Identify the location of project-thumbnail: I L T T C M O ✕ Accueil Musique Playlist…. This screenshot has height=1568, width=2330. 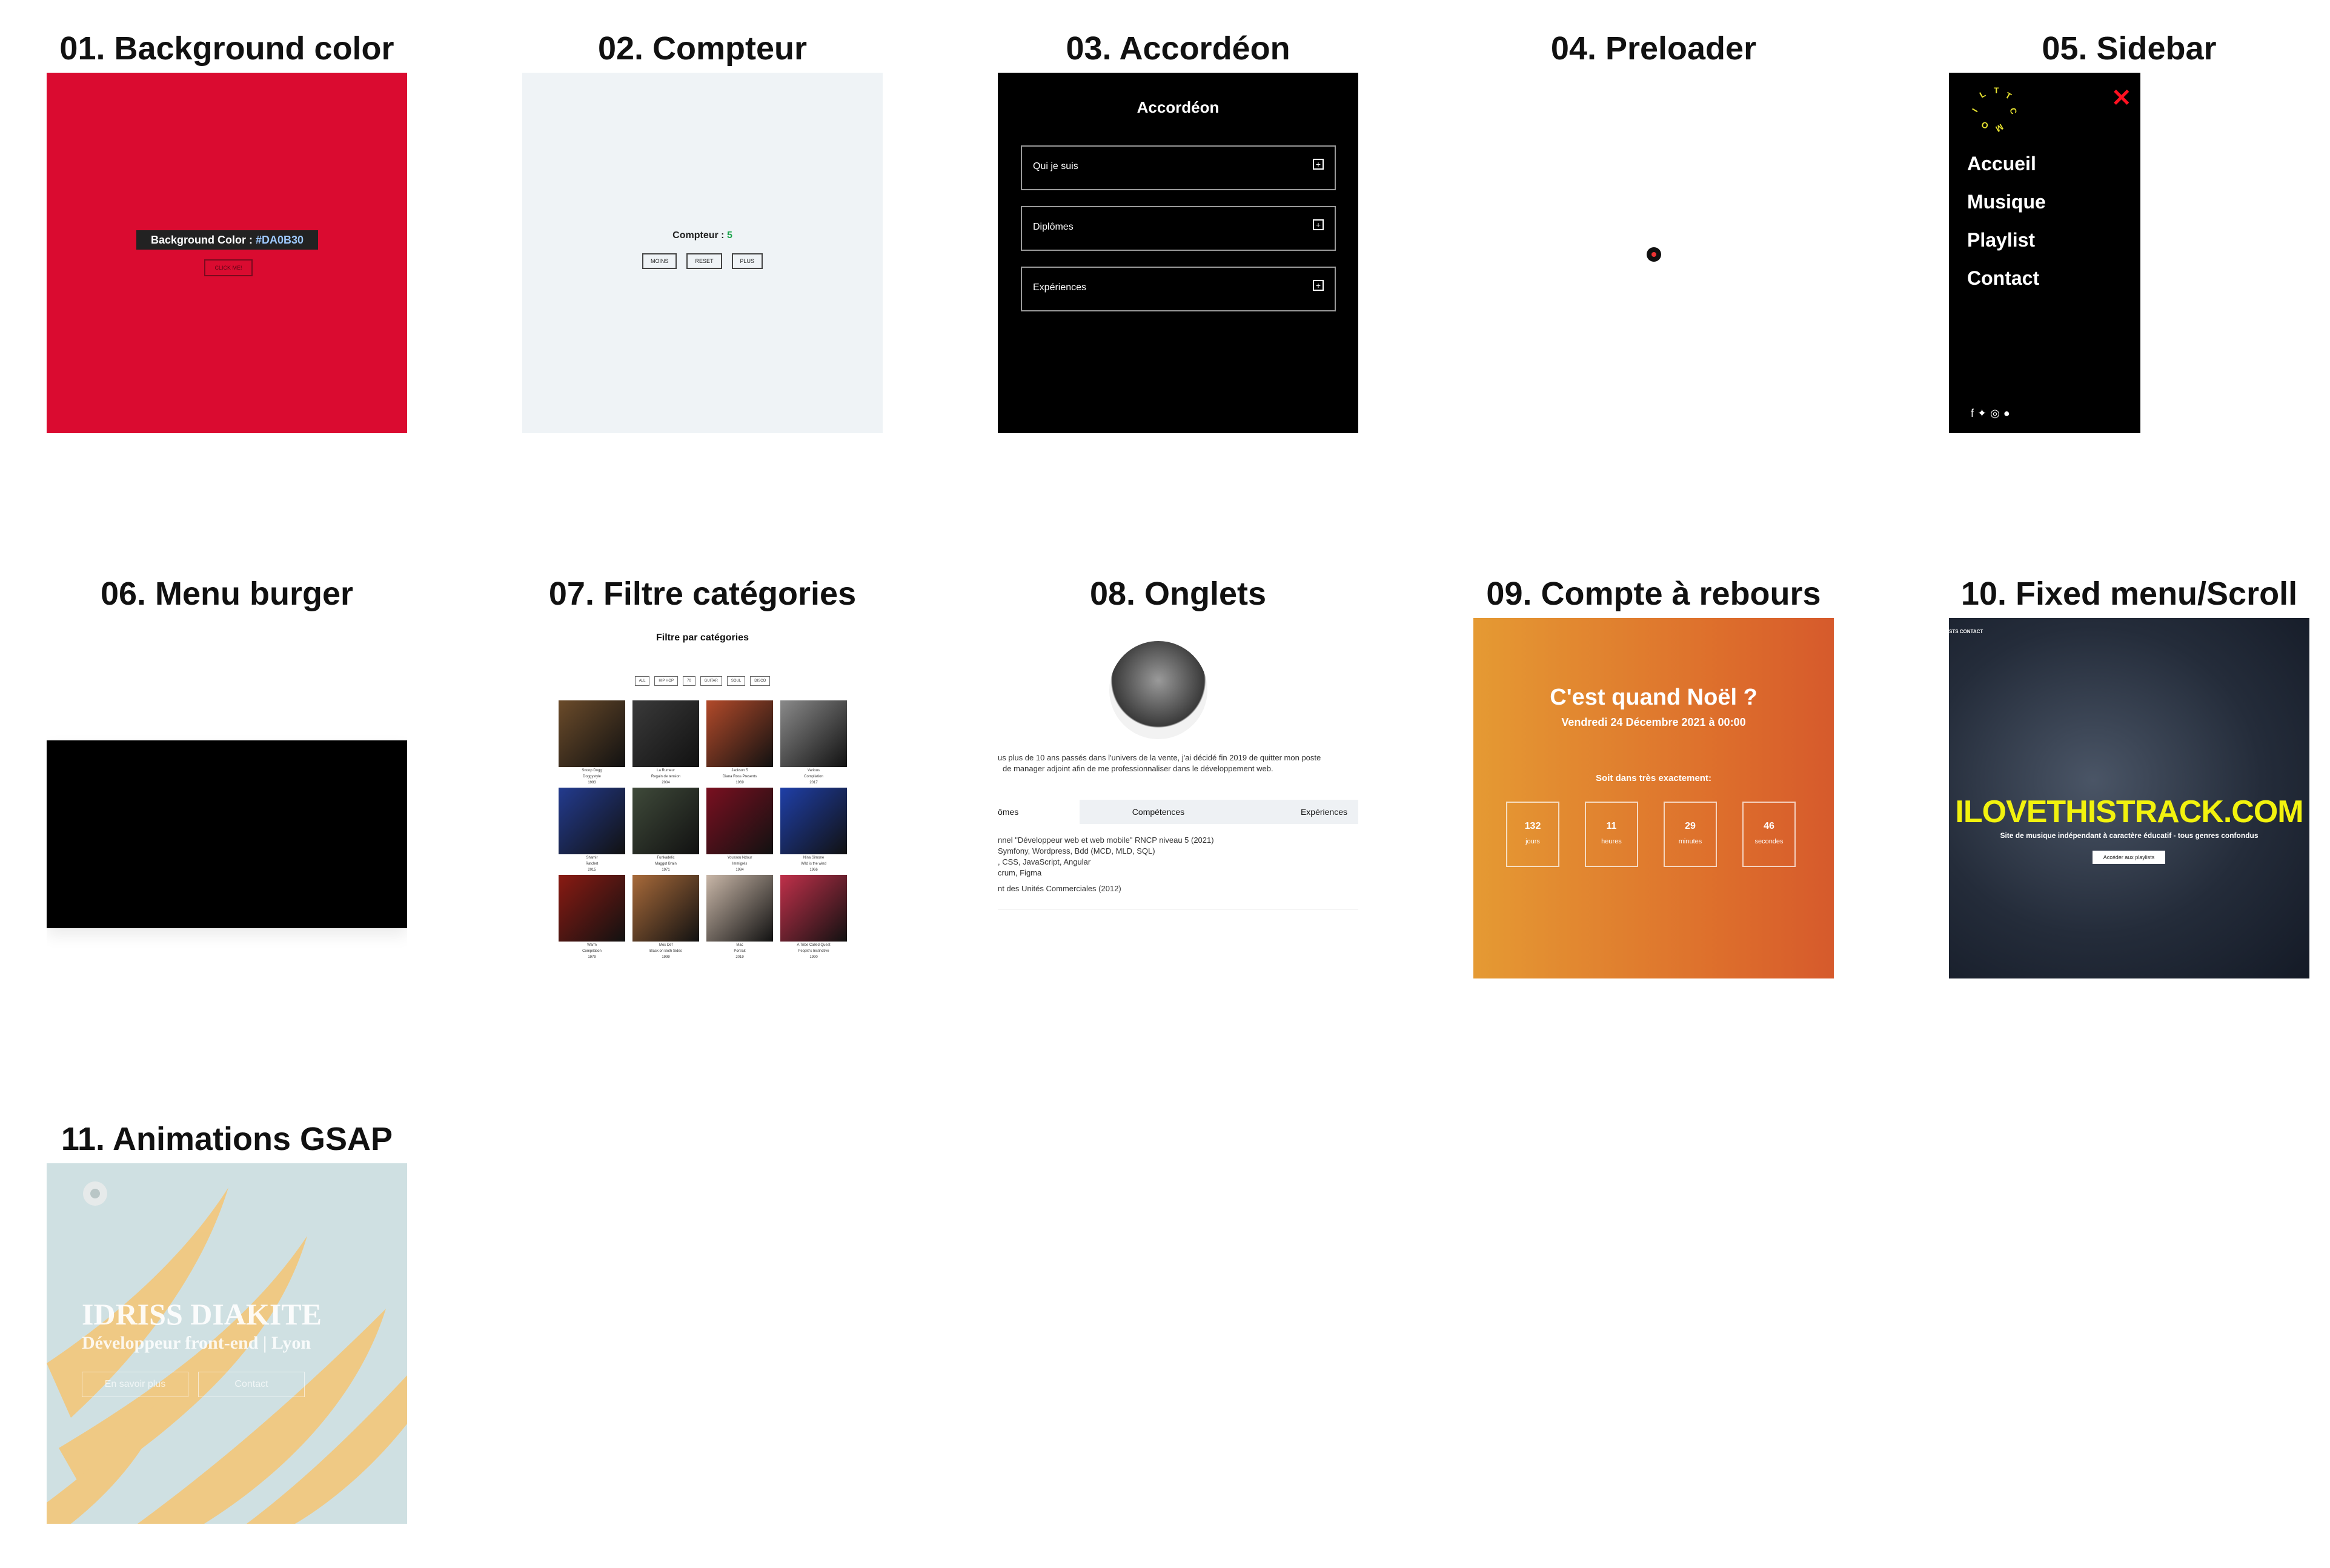
(2129, 253).